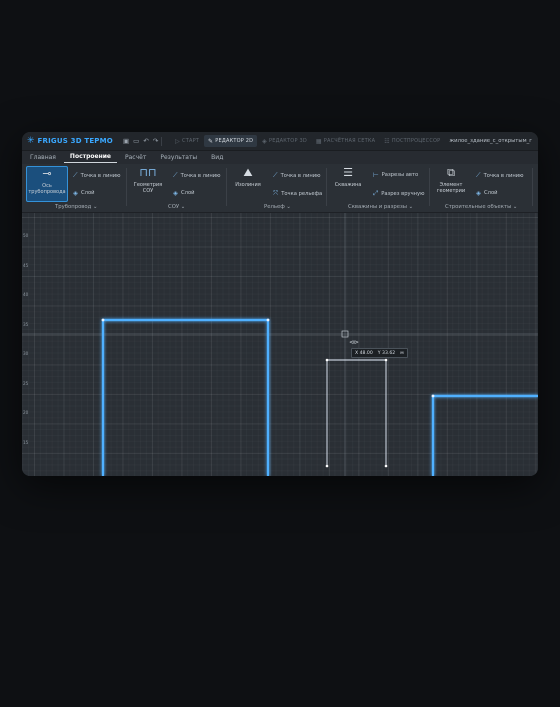  I want to click on pipe-outline-right, so click(484, 435).